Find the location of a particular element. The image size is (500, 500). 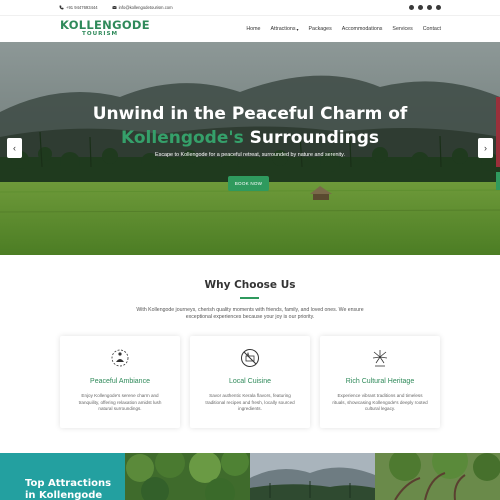

heading-underline is located at coordinates (249, 298).